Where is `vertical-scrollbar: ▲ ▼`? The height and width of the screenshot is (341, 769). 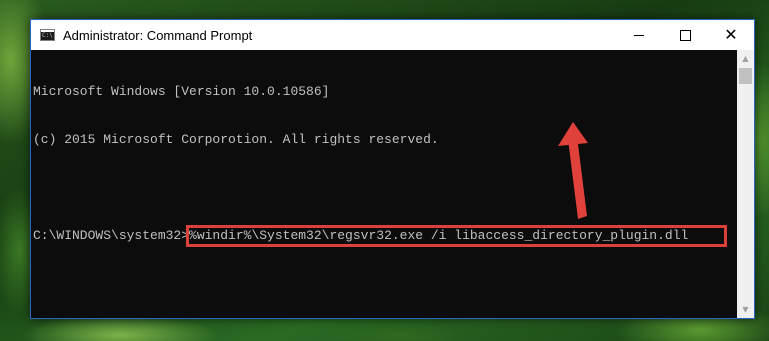 vertical-scrollbar: ▲ ▼ is located at coordinates (745, 184).